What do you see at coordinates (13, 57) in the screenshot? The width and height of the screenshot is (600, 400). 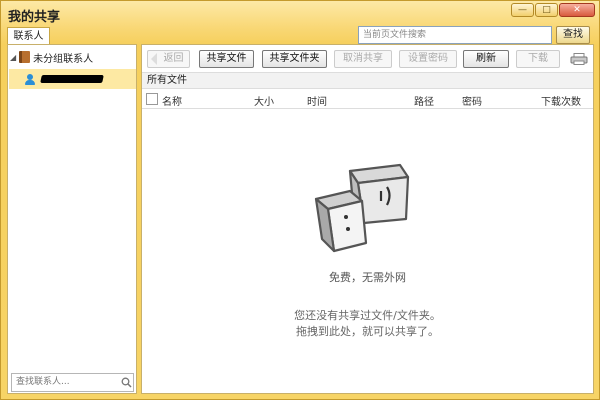 I see `expand-triangle-icon: ◢` at bounding box center [13, 57].